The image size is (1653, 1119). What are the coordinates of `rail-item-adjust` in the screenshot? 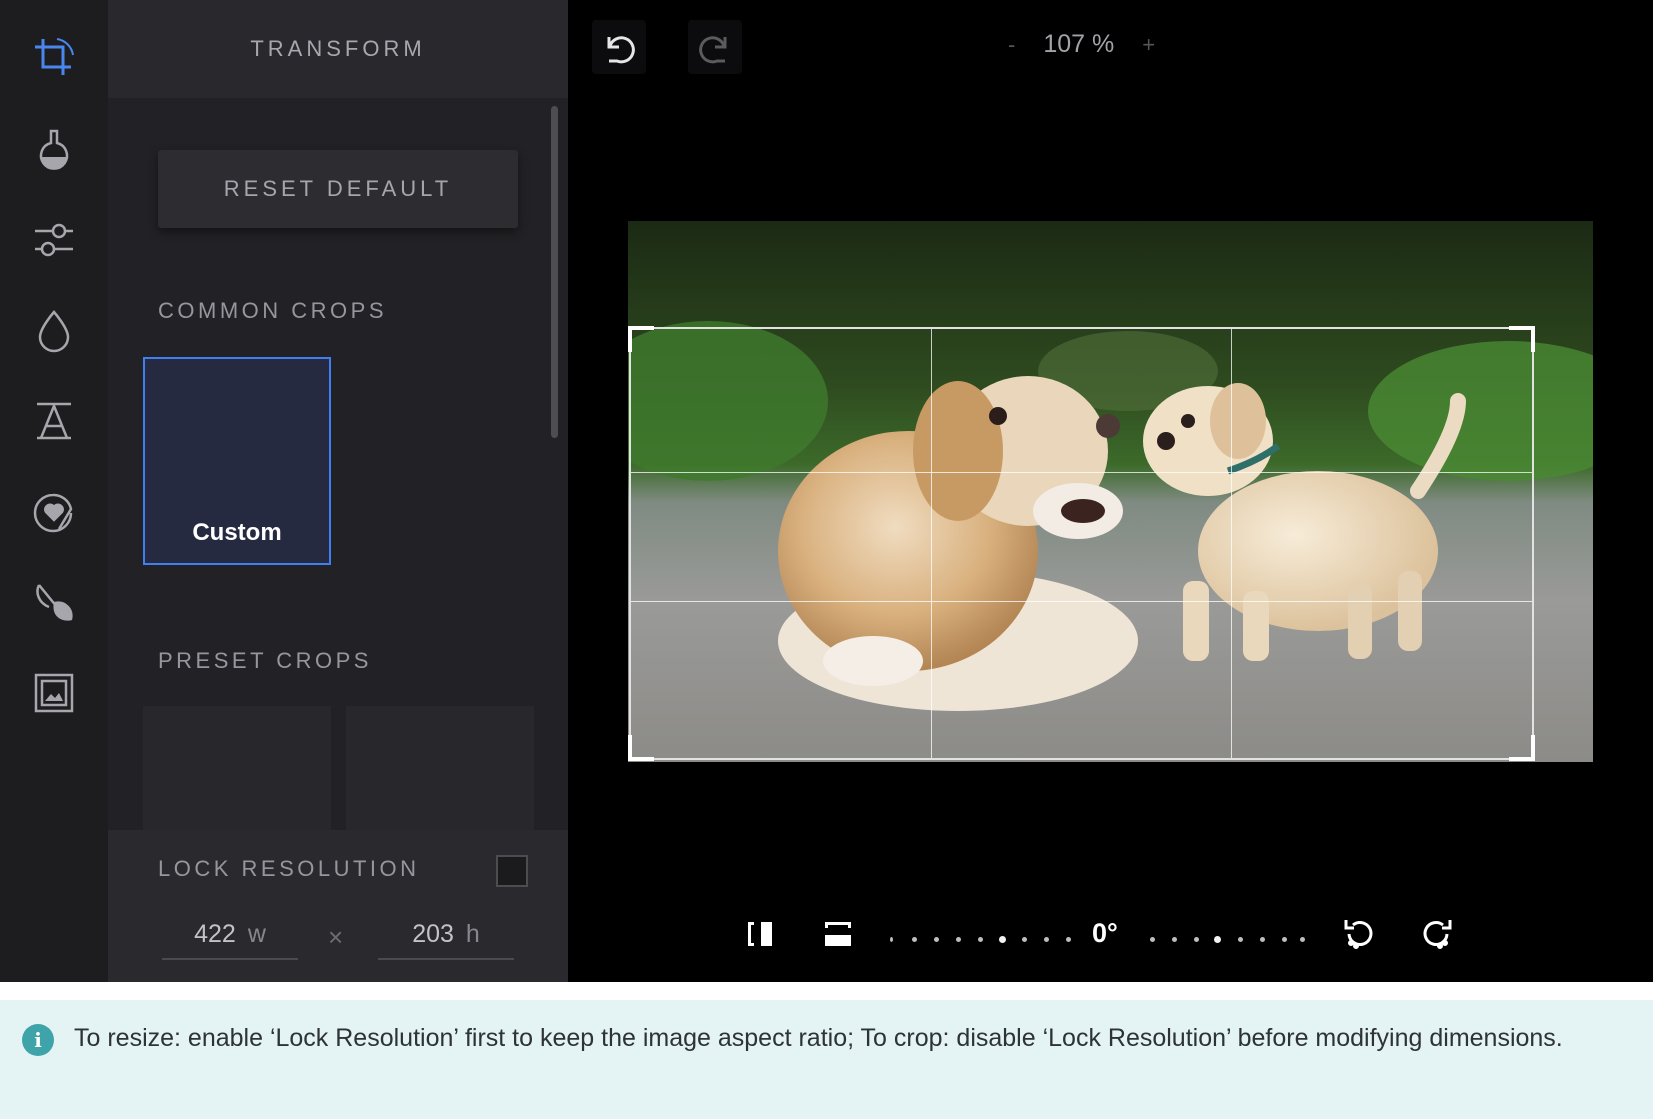 It's located at (54, 240).